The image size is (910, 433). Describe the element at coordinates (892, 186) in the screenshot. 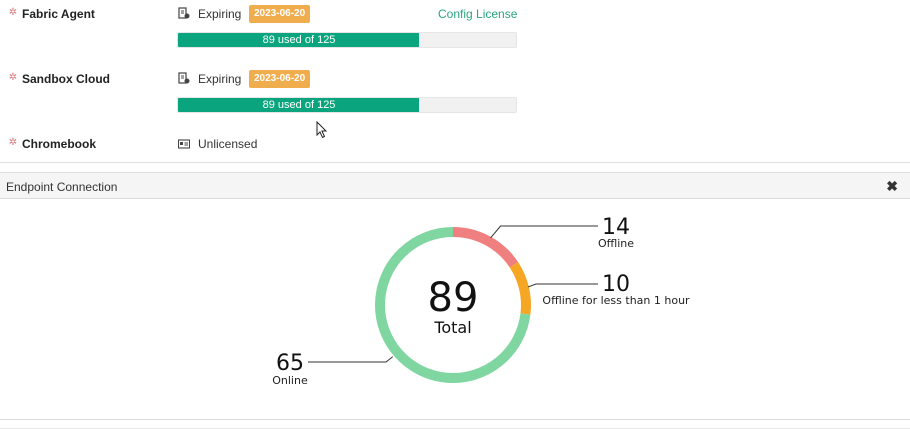

I see `close-icon: ✖` at that location.